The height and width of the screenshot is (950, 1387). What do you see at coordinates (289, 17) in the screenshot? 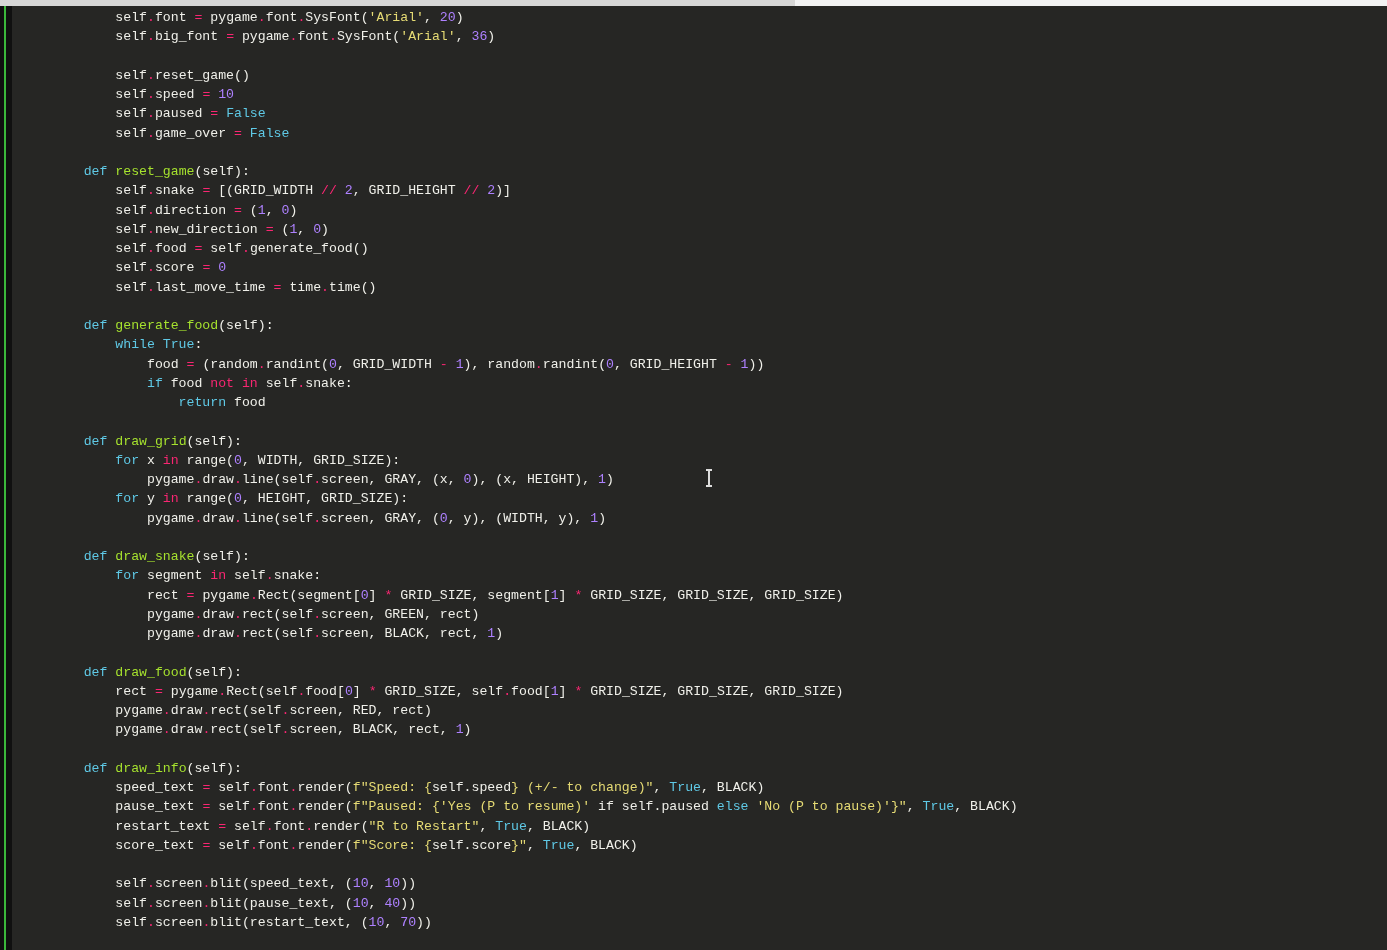
I see `code-line: self.font = pygame.font.SysFont('Arial', 20)` at bounding box center [289, 17].